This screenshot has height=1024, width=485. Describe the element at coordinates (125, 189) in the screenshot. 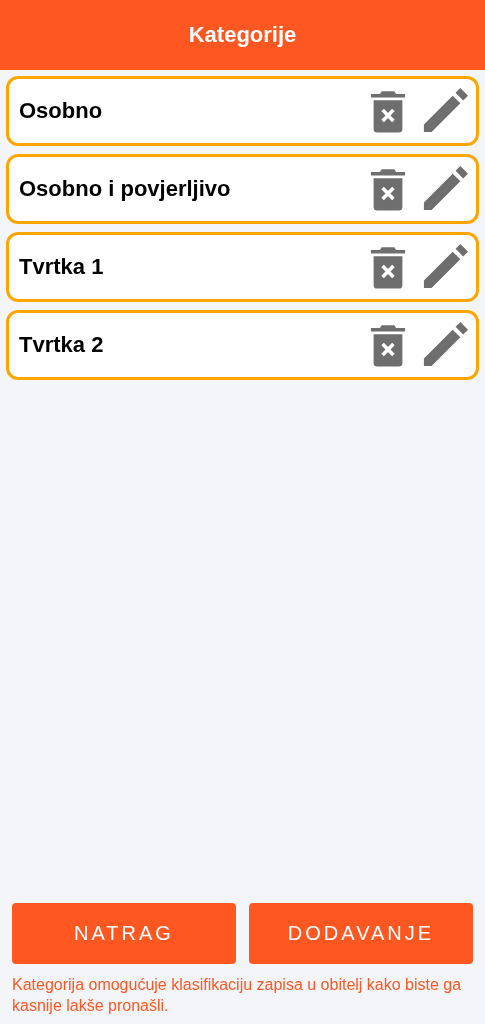

I see `category-name: Osobno i povjerljivo` at that location.